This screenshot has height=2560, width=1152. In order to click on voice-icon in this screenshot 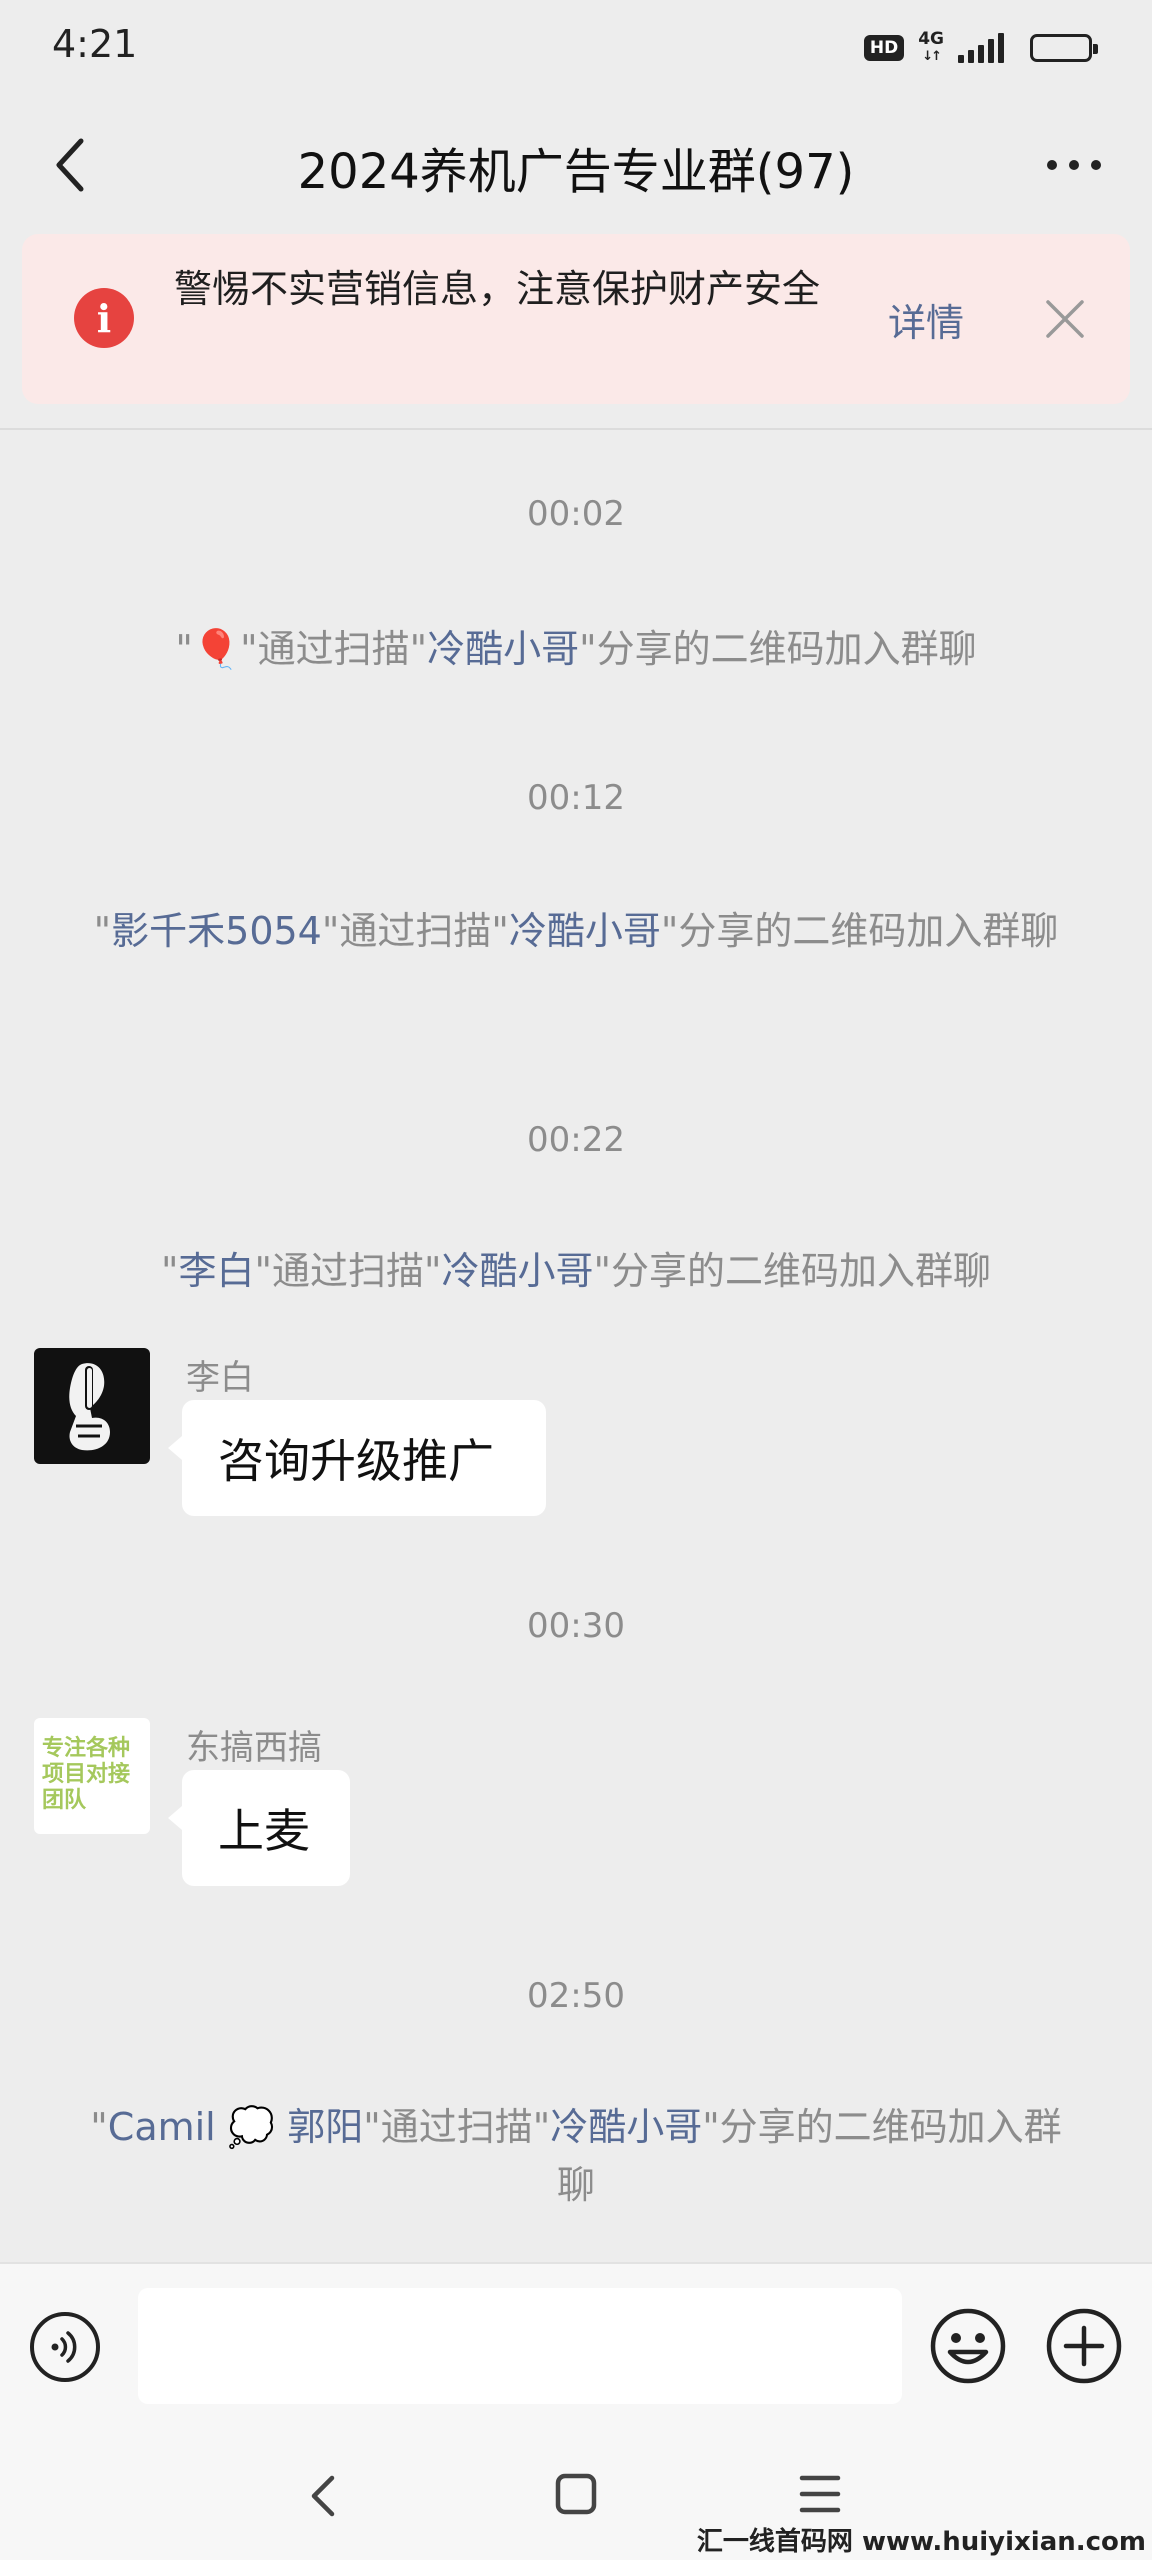, I will do `click(64, 2347)`.